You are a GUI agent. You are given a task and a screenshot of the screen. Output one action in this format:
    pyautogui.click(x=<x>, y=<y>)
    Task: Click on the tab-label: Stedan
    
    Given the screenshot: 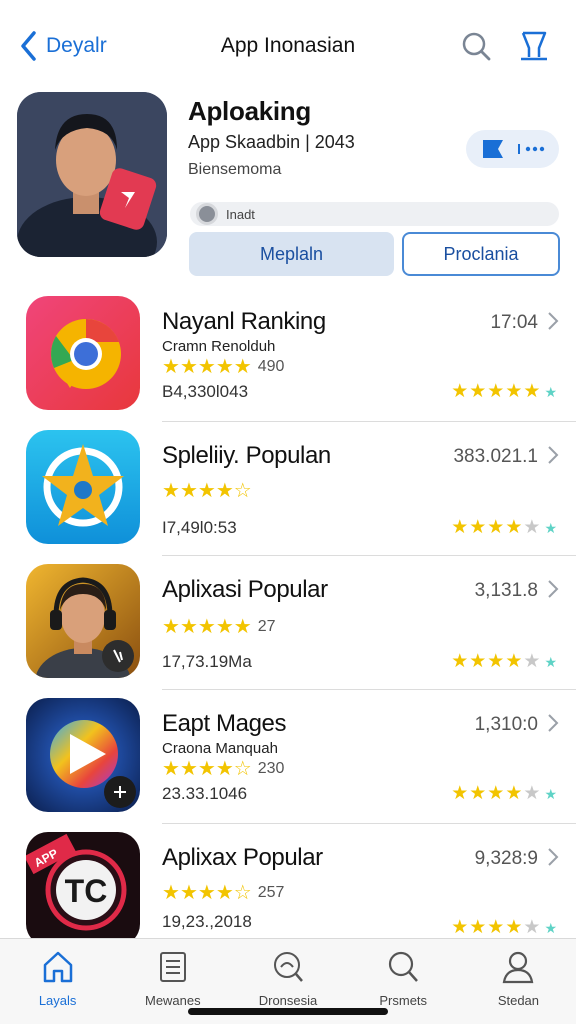 What is the action you would take?
    pyautogui.click(x=518, y=1000)
    